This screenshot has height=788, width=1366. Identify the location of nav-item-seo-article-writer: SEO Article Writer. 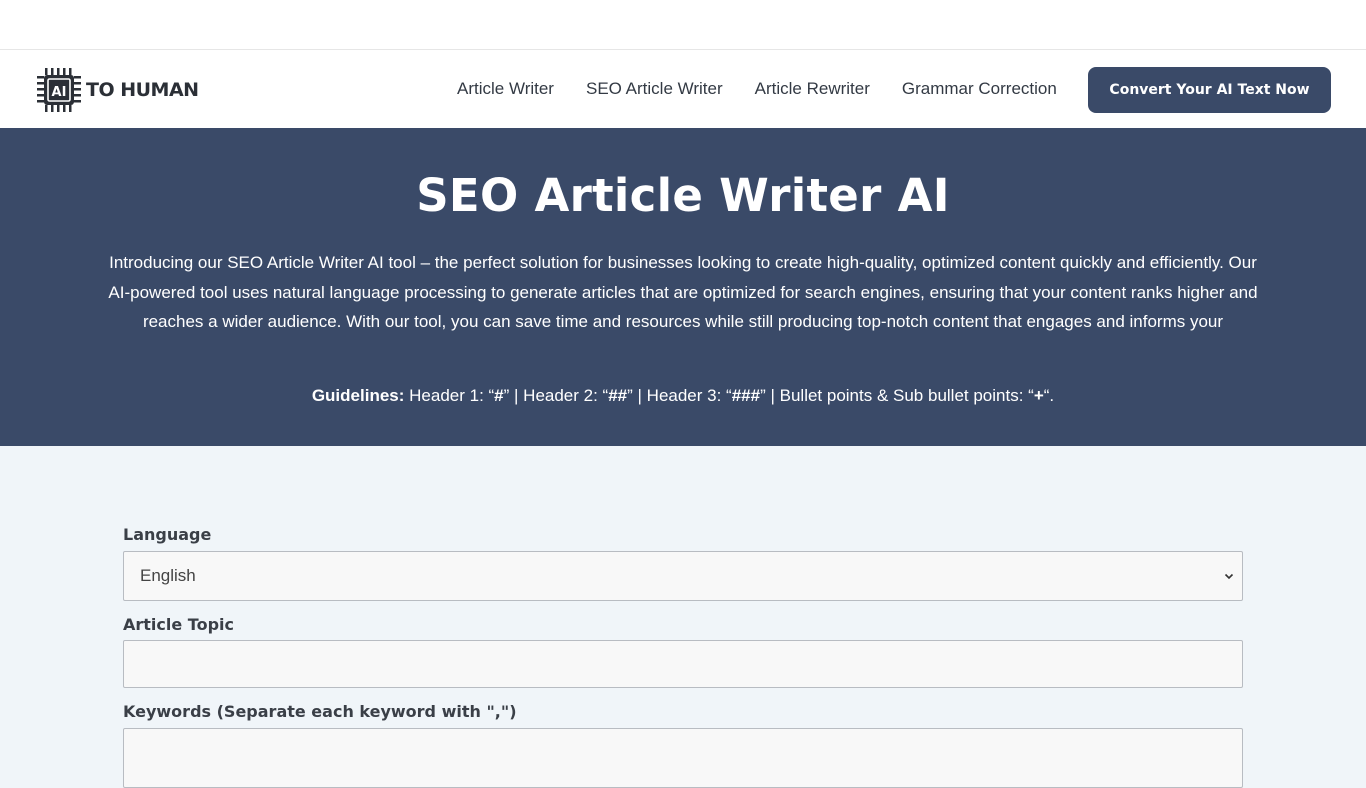
(654, 89).